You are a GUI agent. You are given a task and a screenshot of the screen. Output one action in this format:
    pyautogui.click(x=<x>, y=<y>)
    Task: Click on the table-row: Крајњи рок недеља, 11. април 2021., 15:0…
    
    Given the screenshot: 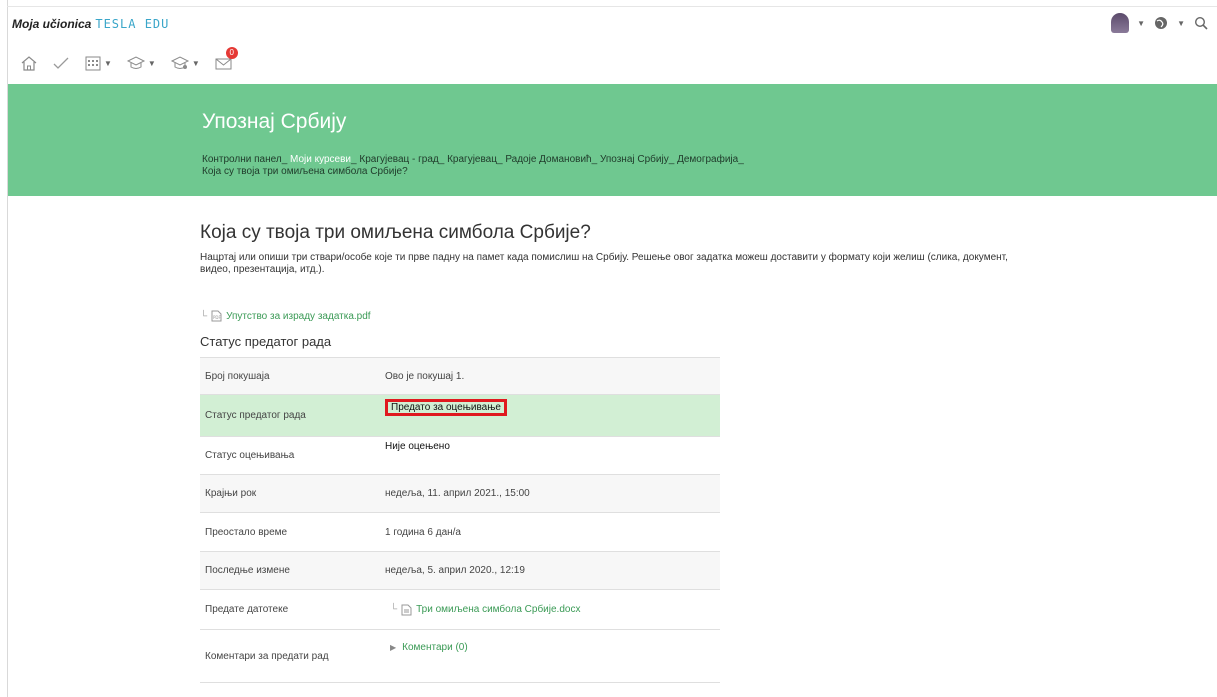 What is the action you would take?
    pyautogui.click(x=460, y=493)
    